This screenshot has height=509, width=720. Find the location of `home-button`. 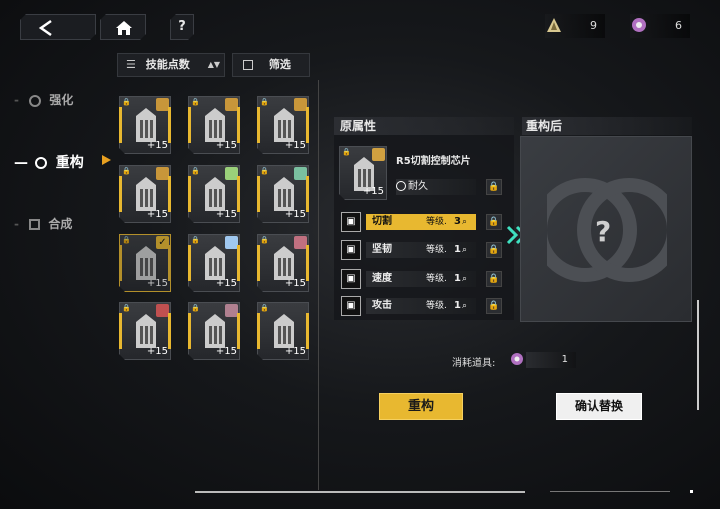

home-button is located at coordinates (123, 27).